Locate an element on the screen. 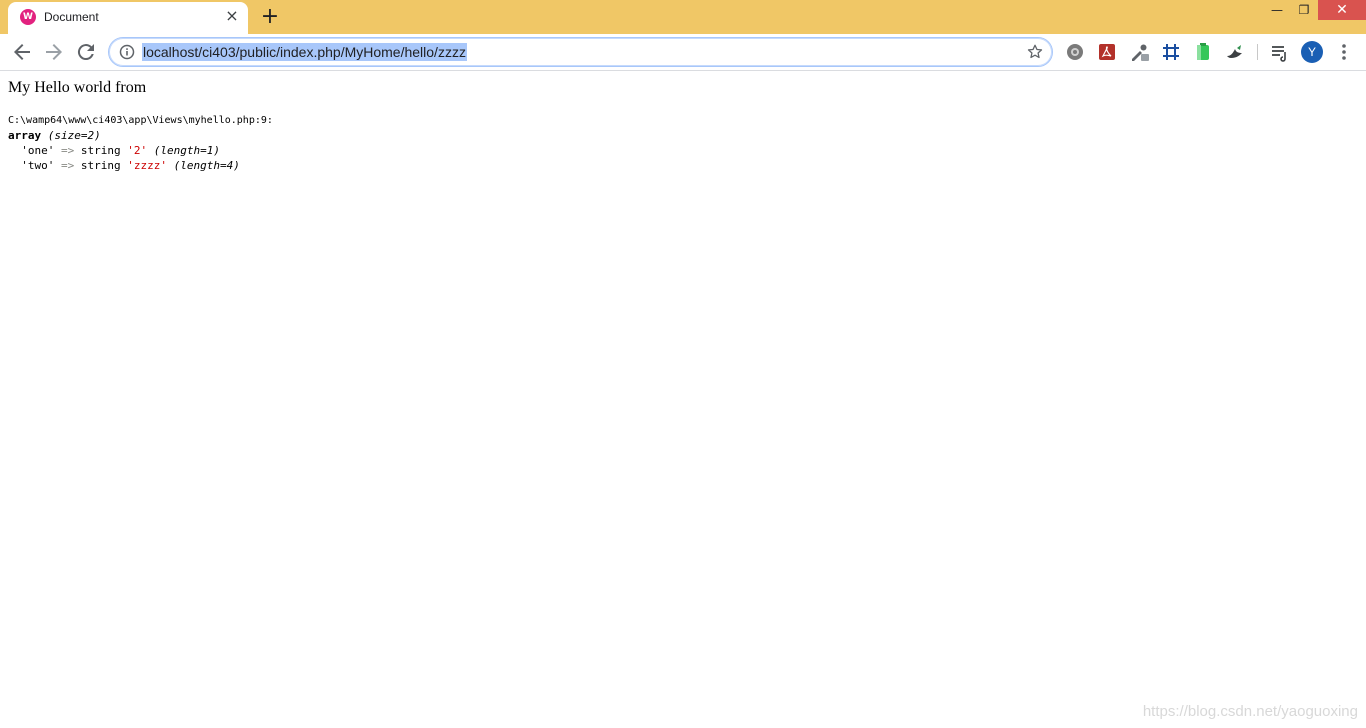 This screenshot has height=728, width=1366. media-queue-icon is located at coordinates (1280, 52).